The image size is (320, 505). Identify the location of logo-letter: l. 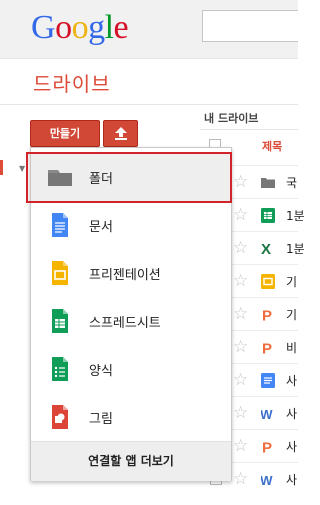
(109, 27).